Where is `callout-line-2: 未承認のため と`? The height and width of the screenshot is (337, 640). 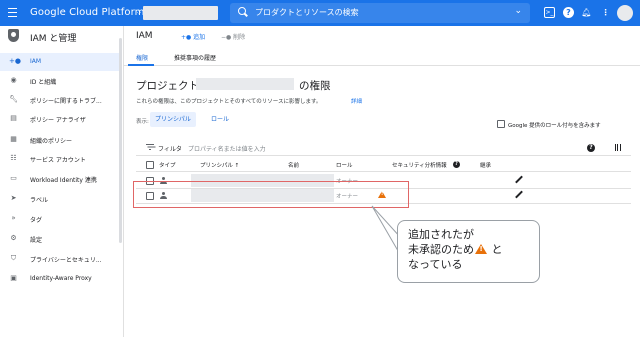
callout-line-2: 未承認のため と is located at coordinates (455, 249).